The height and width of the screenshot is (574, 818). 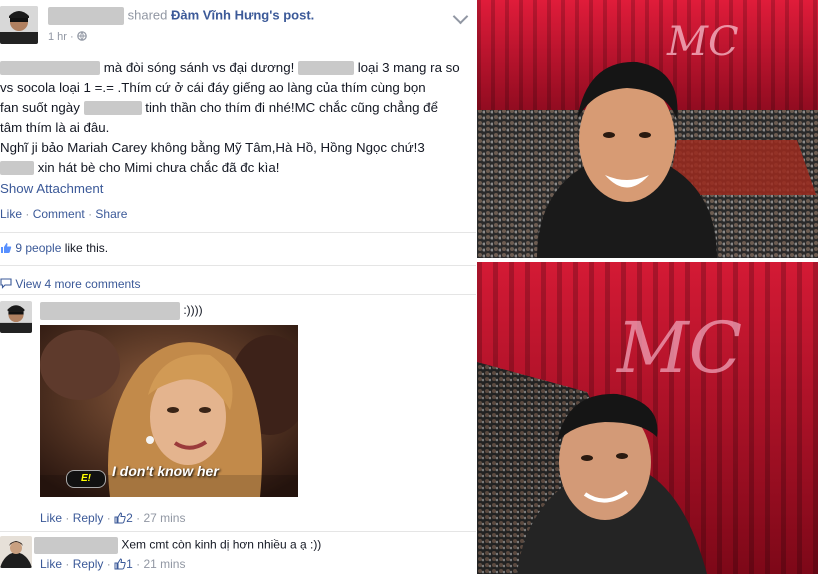 What do you see at coordinates (59, 214) in the screenshot?
I see `comment-link: Comment` at bounding box center [59, 214].